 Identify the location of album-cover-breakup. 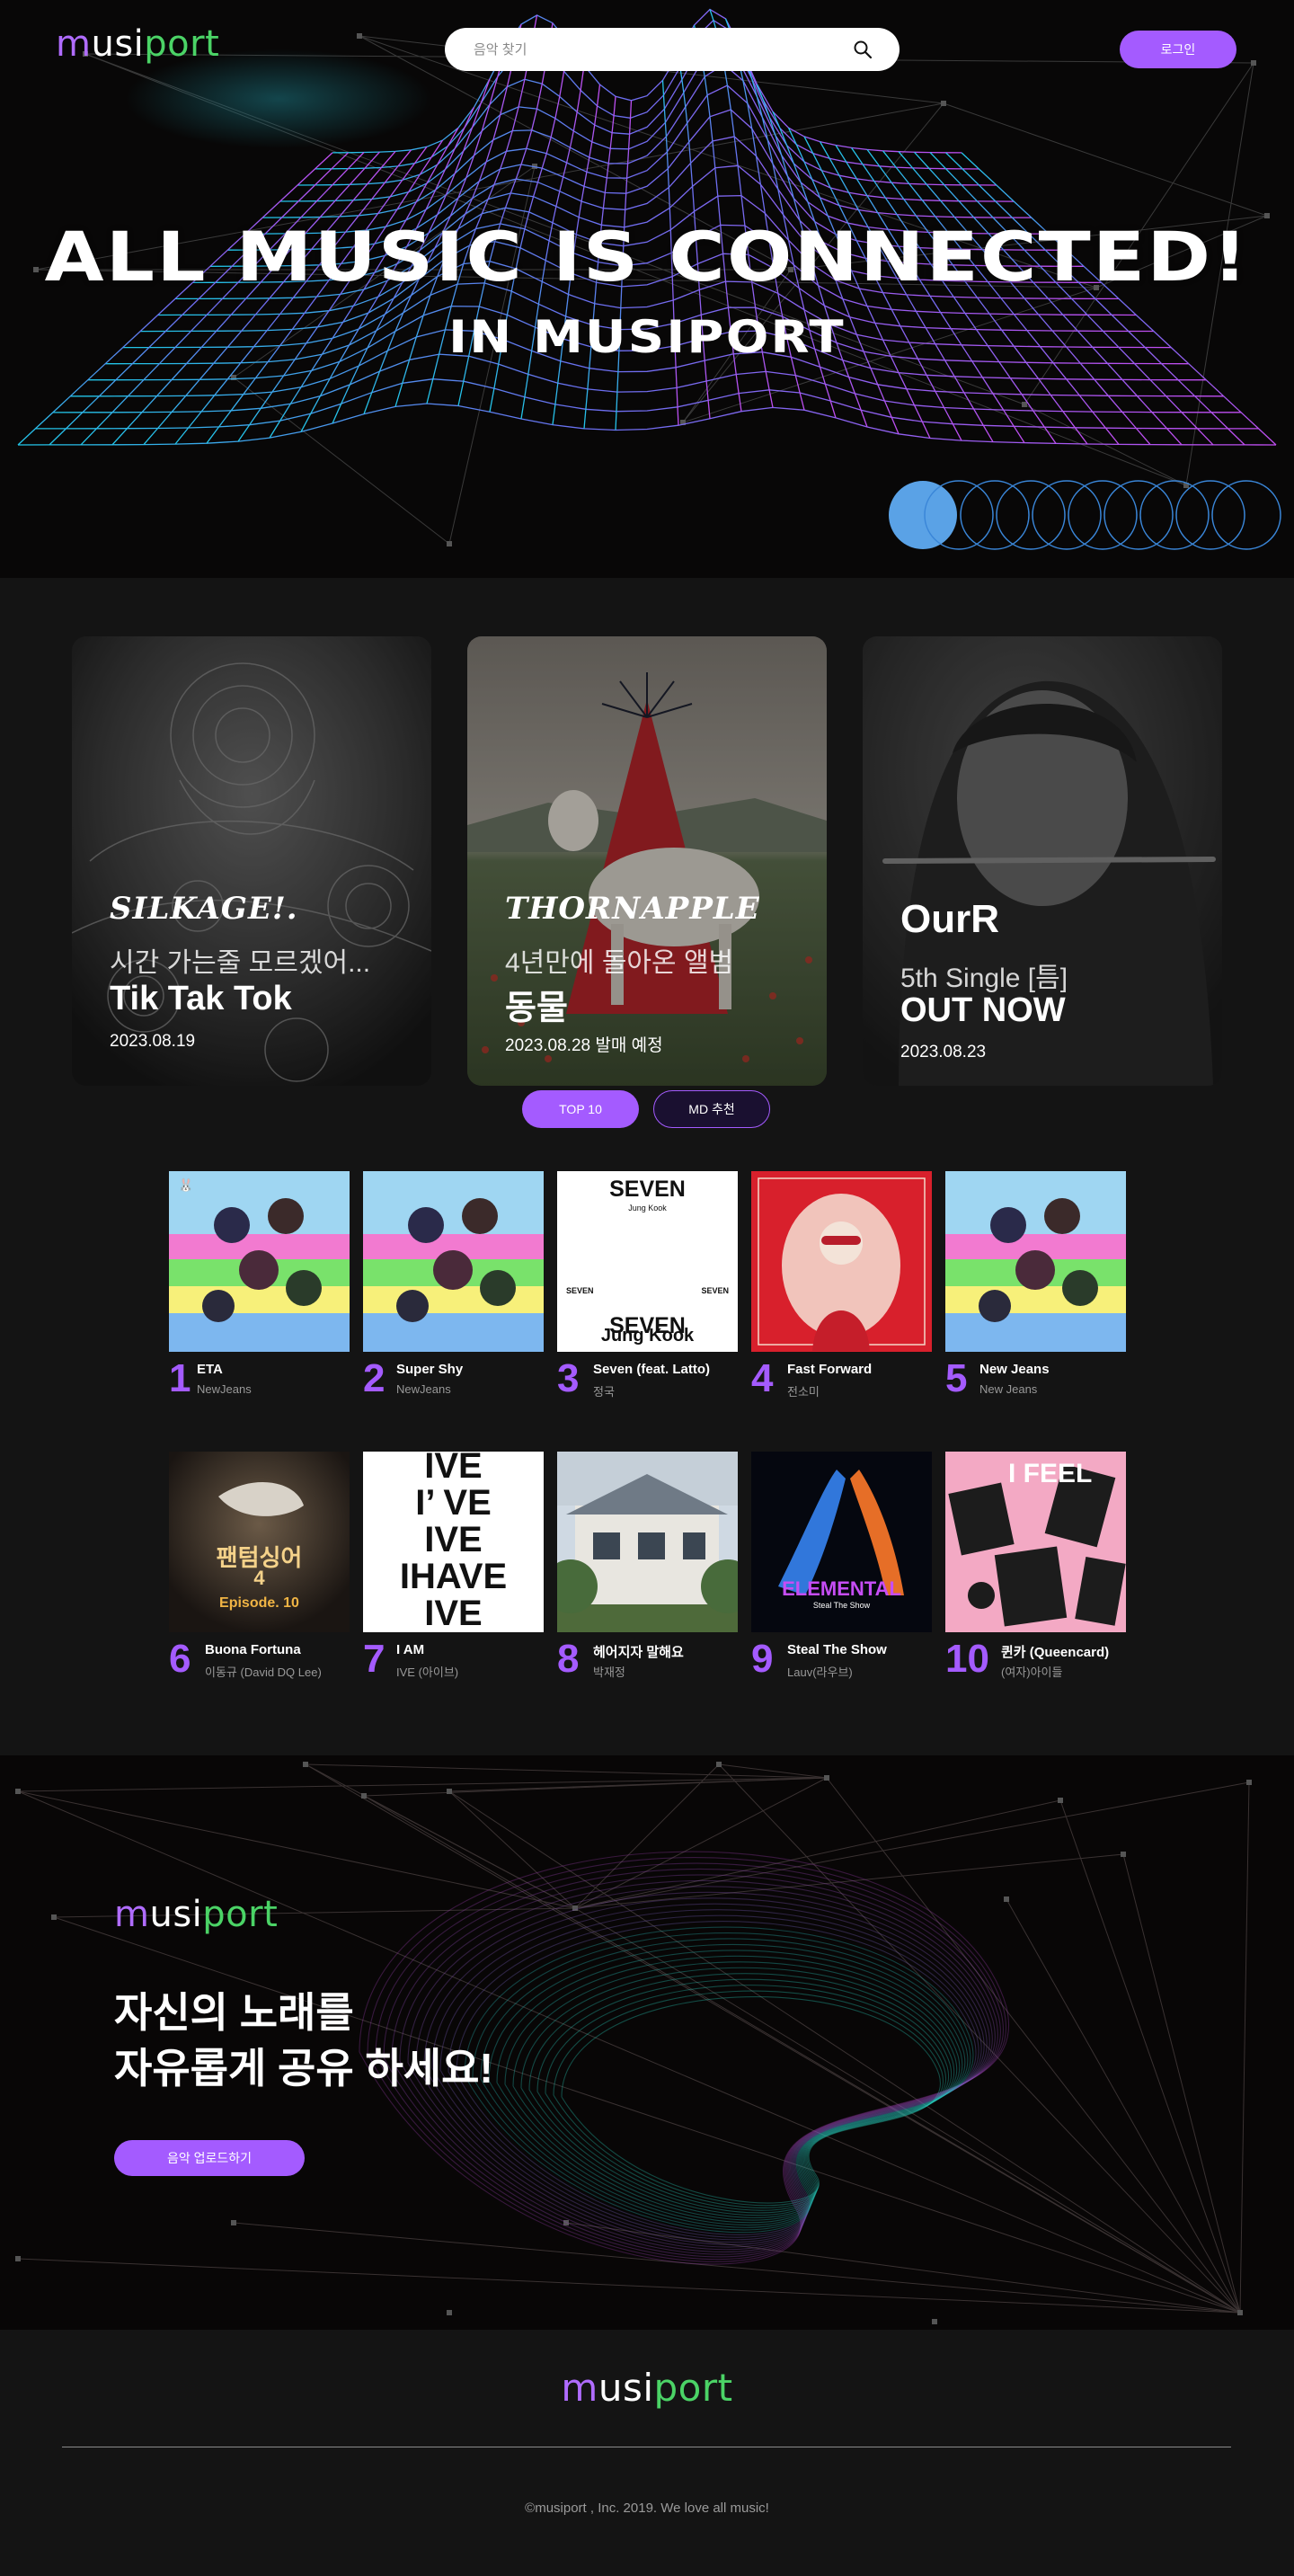
(647, 1542).